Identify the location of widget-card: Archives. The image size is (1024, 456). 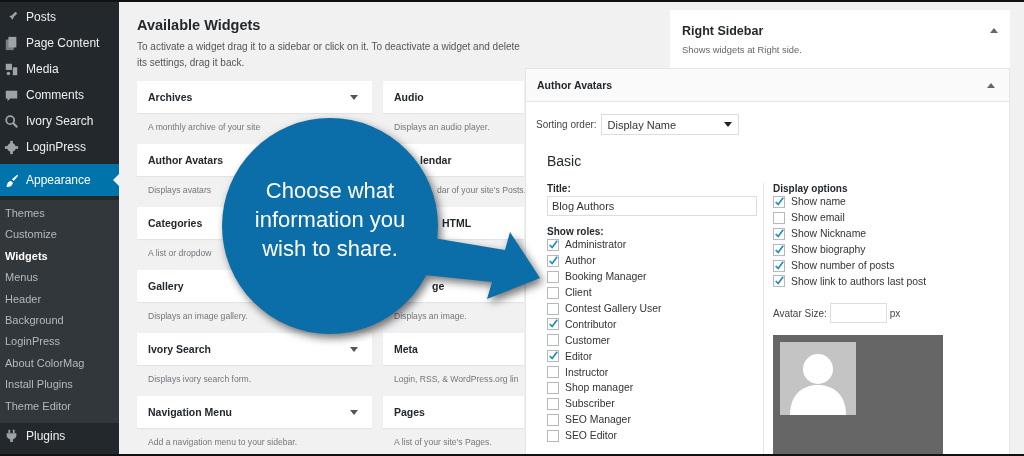
(254, 97).